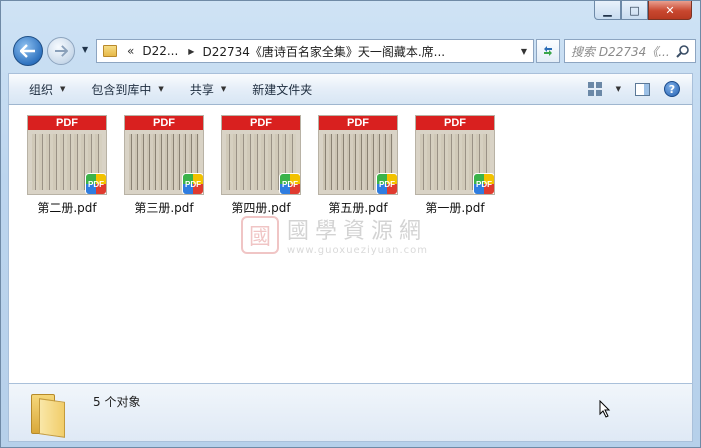 This screenshot has width=701, height=448. Describe the element at coordinates (41, 89) in the screenshot. I see `organize-label: 组织` at that location.